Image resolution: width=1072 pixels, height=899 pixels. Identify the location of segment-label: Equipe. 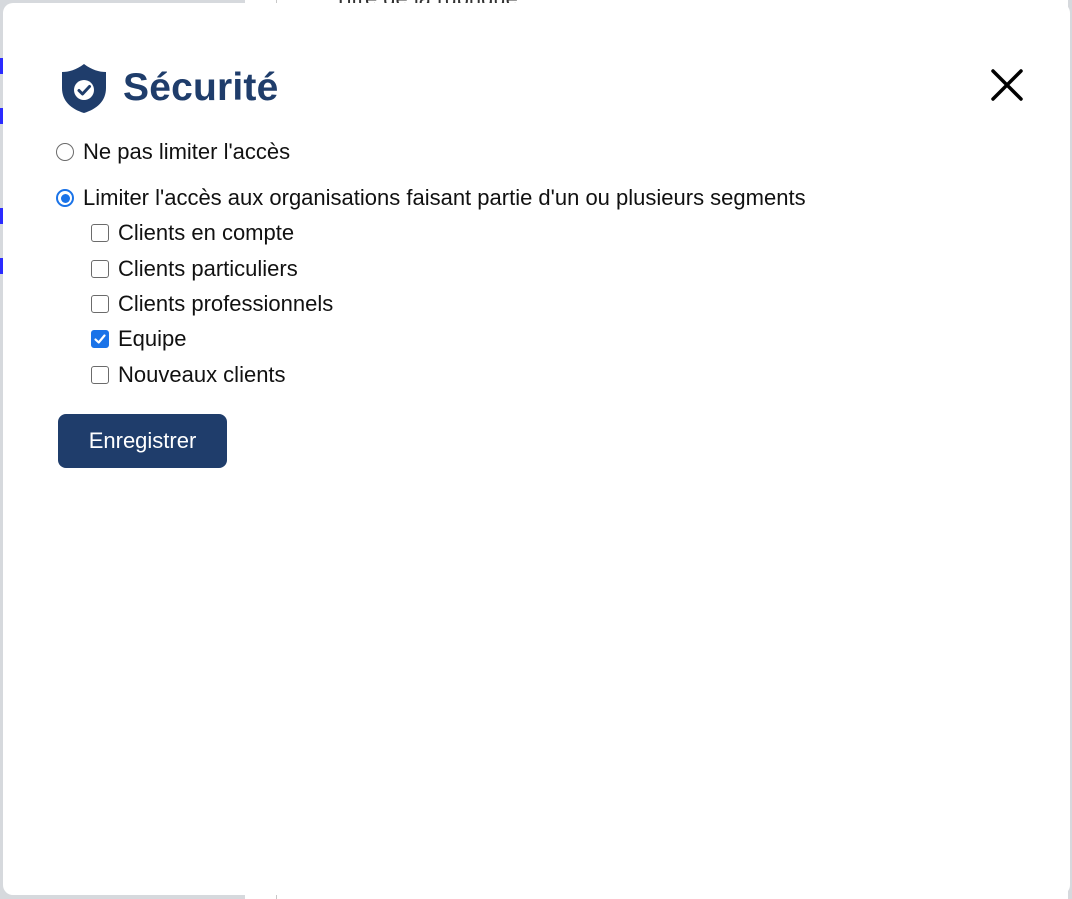
(152, 338).